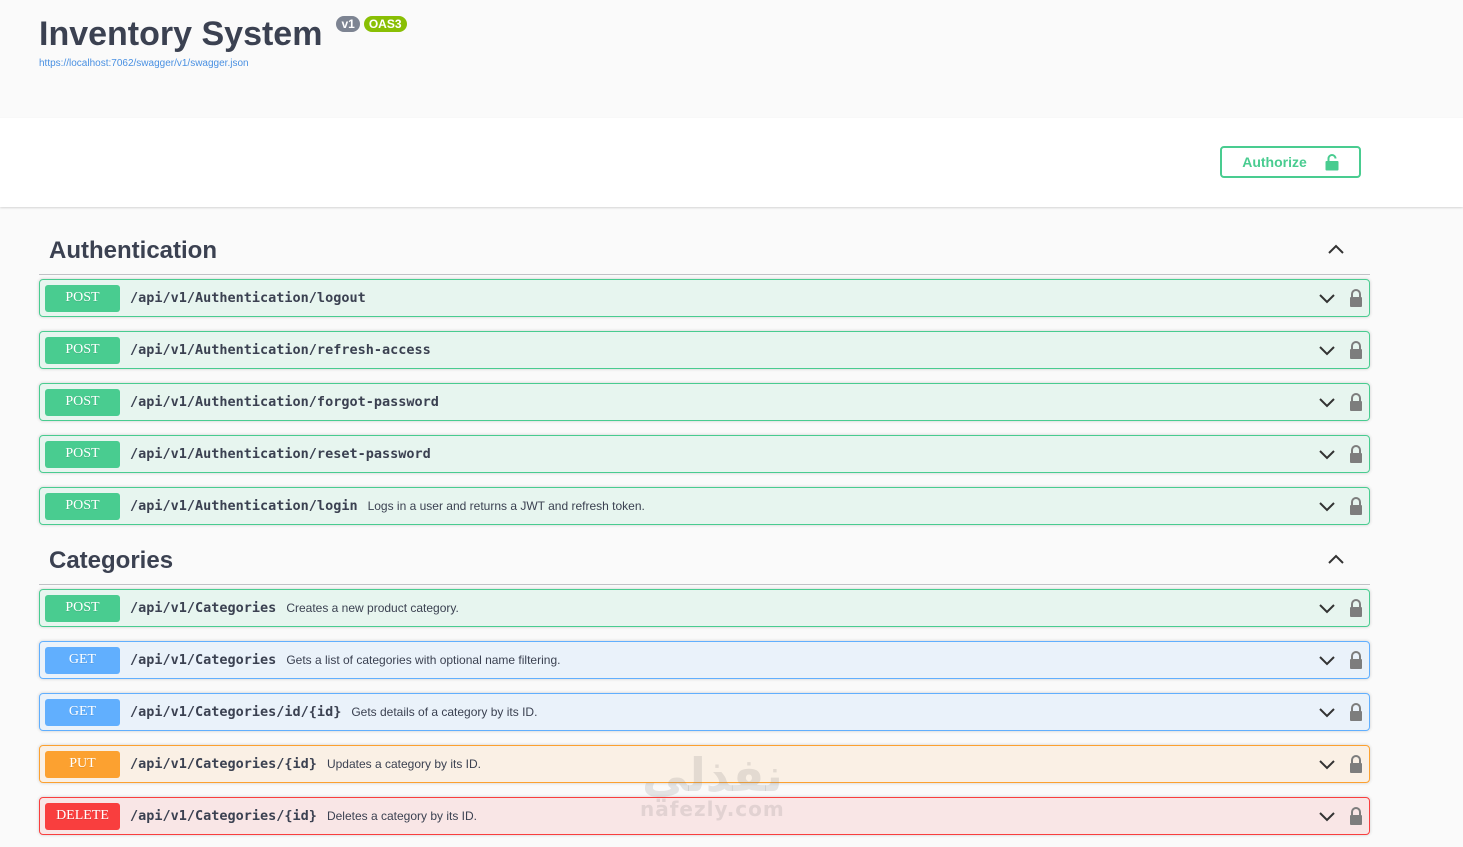  What do you see at coordinates (133, 251) in the screenshot?
I see `section-title: Authentication` at bounding box center [133, 251].